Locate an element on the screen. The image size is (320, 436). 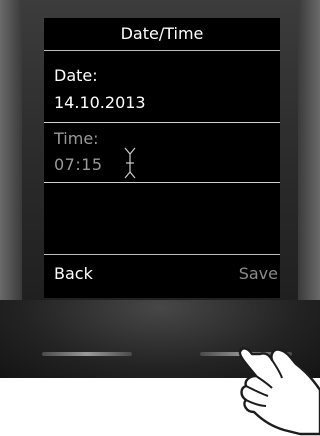
handset-edge-left is located at coordinates (11, 165).